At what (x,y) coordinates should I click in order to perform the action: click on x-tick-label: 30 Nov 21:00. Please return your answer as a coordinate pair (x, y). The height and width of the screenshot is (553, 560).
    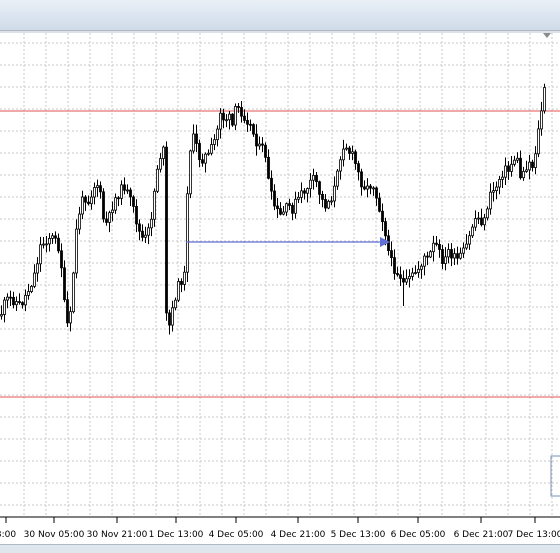
    Looking at the image, I should click on (117, 535).